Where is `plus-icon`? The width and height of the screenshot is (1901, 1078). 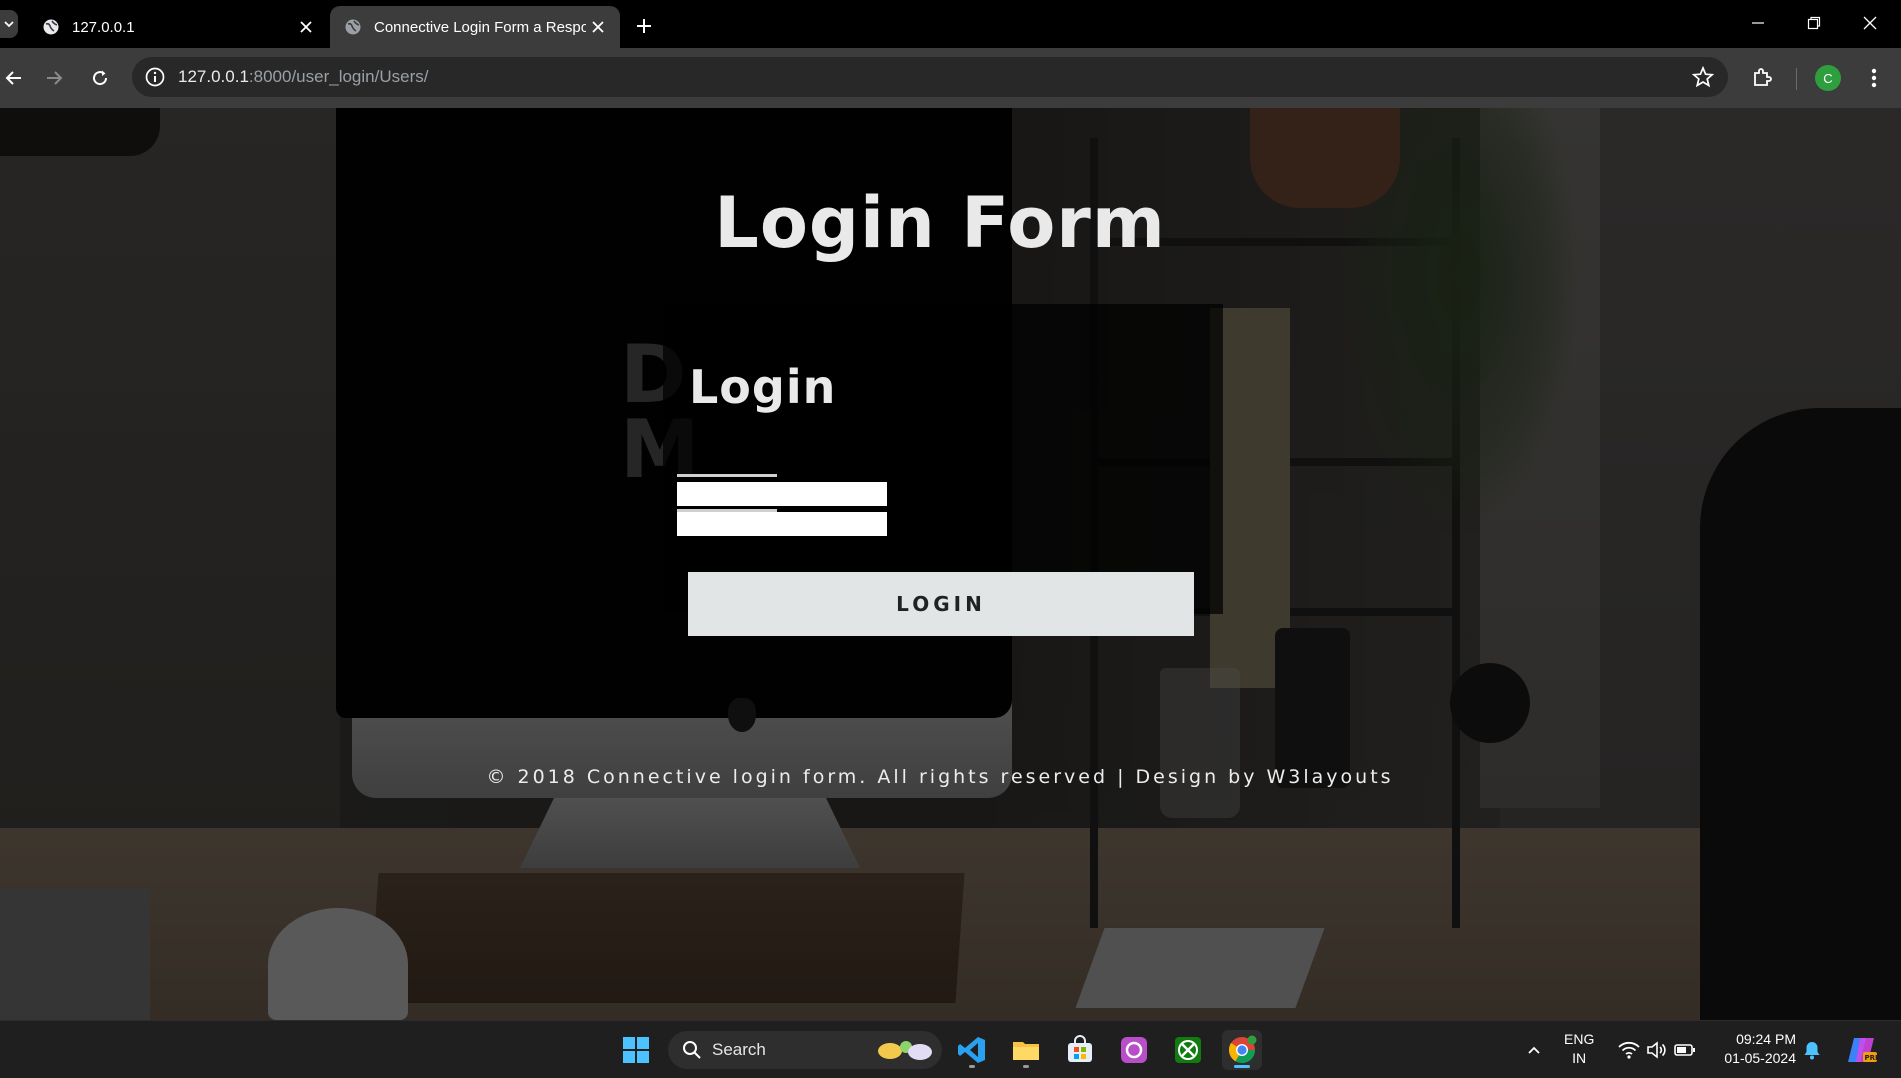
plus-icon is located at coordinates (644, 26).